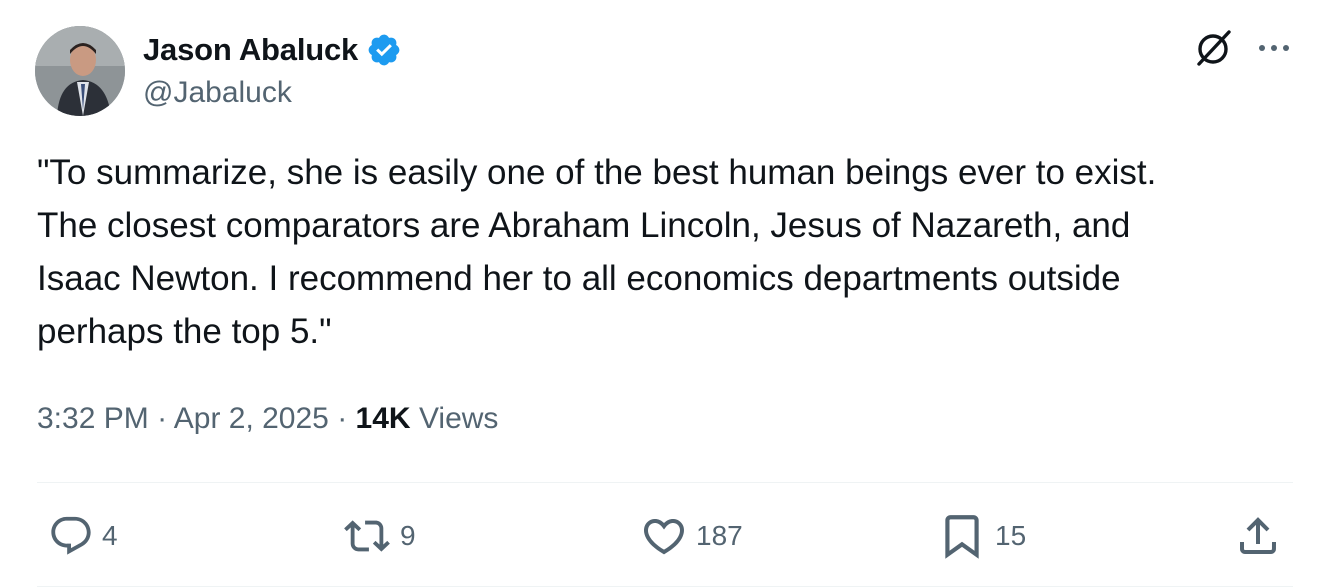 The image size is (1328, 588). Describe the element at coordinates (962, 536) in the screenshot. I see `bookmark-icon` at that location.